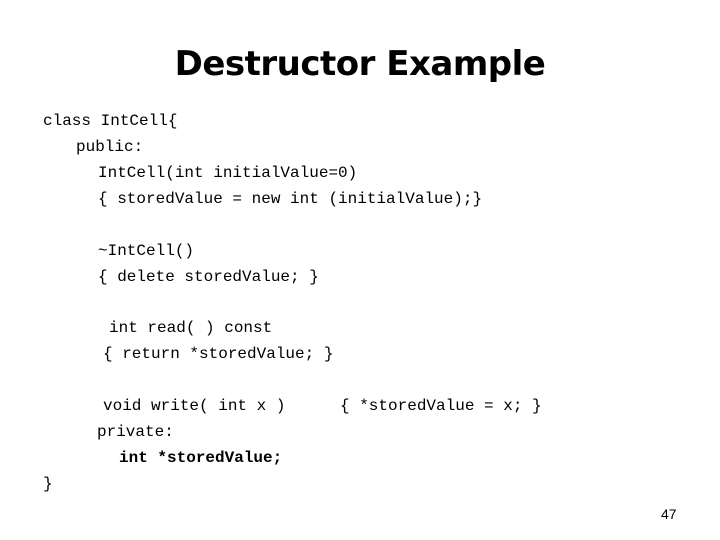 The height and width of the screenshot is (540, 720). What do you see at coordinates (669, 514) in the screenshot?
I see `page-number: 47` at bounding box center [669, 514].